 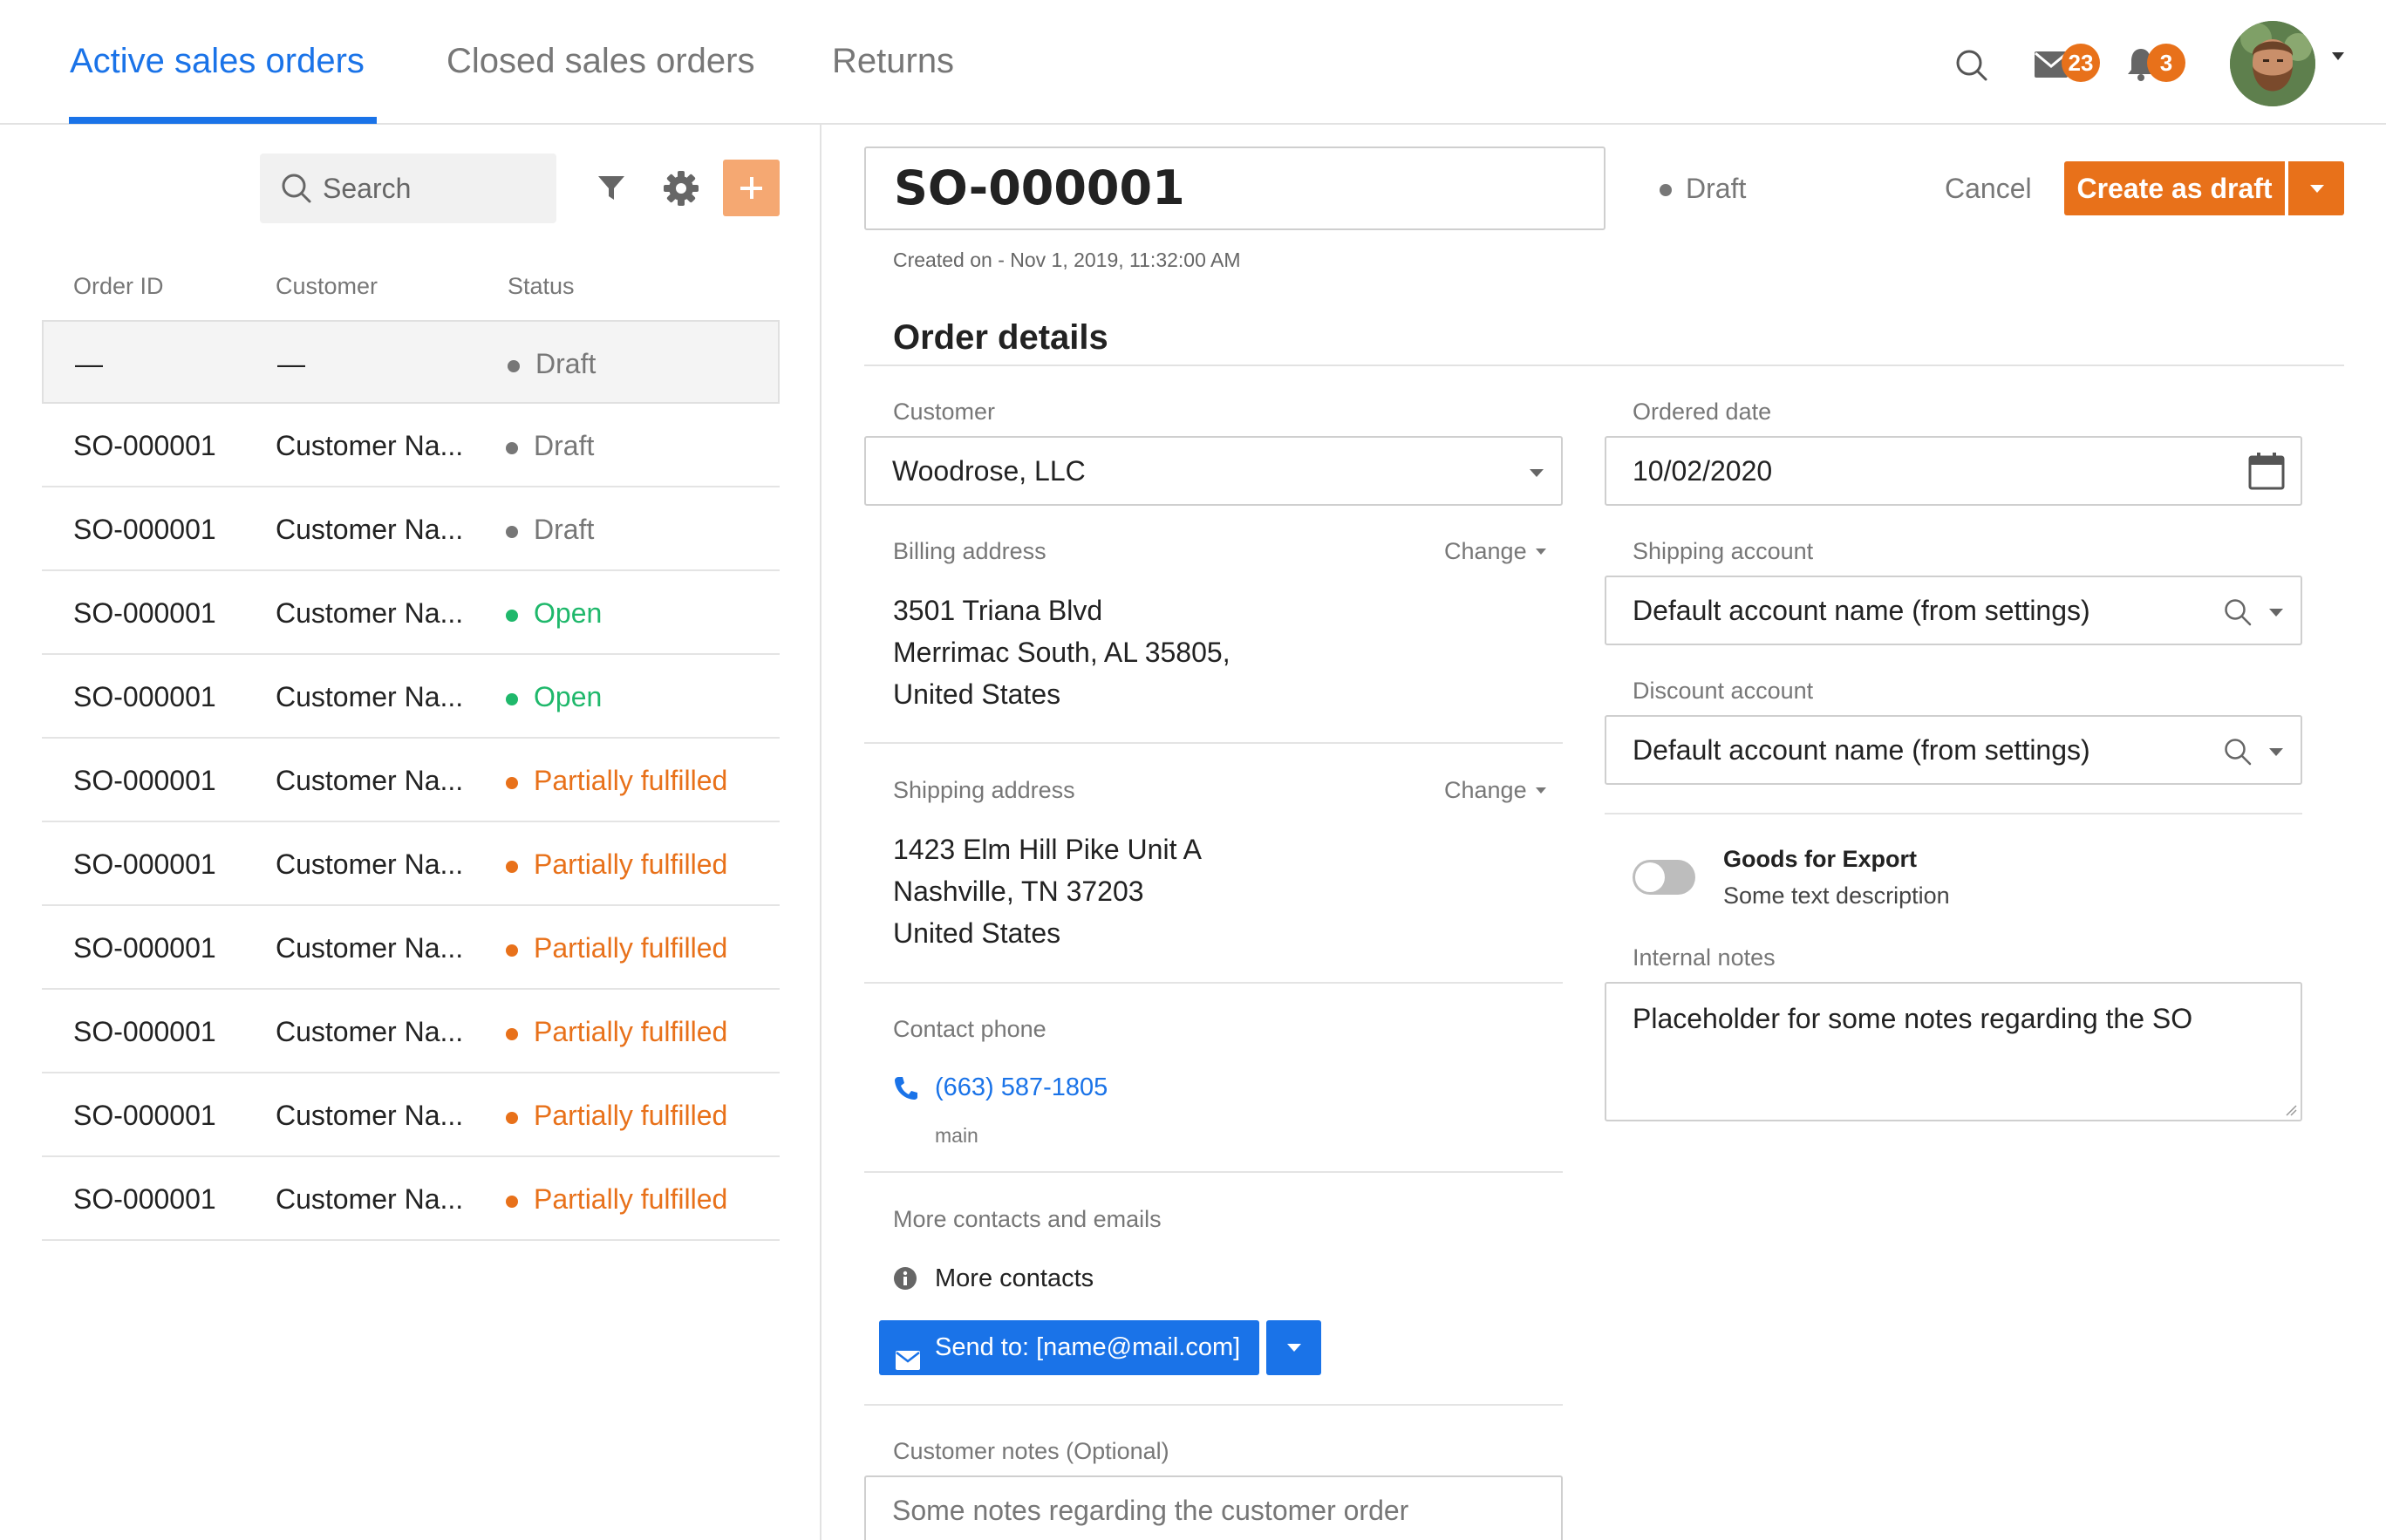 I want to click on column-header-customer: Customer, so click(x=327, y=287).